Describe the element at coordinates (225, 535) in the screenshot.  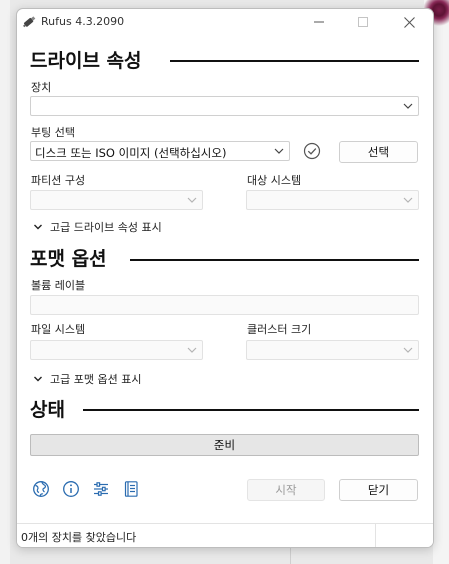
I see `status-bar: 0개의 장치를 찾았습니다` at that location.